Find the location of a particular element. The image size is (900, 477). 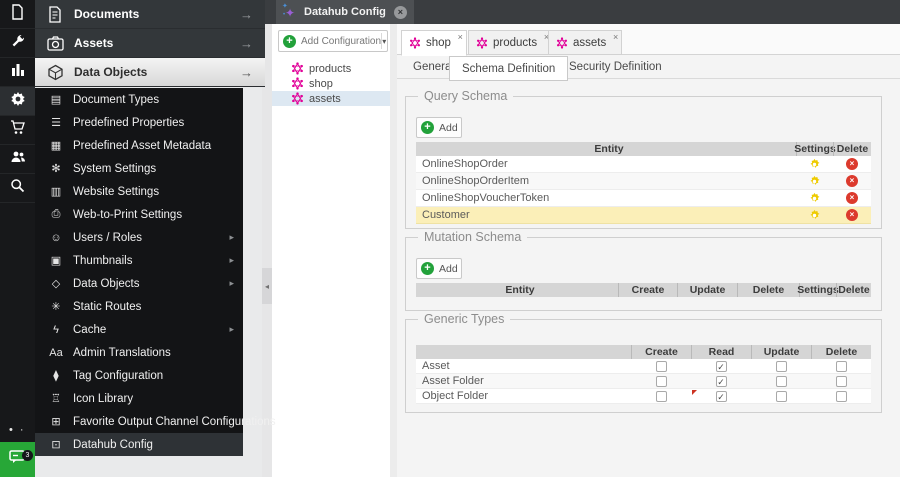

menu-item-static-routes: ✳ Static Routes is located at coordinates (139, 306).